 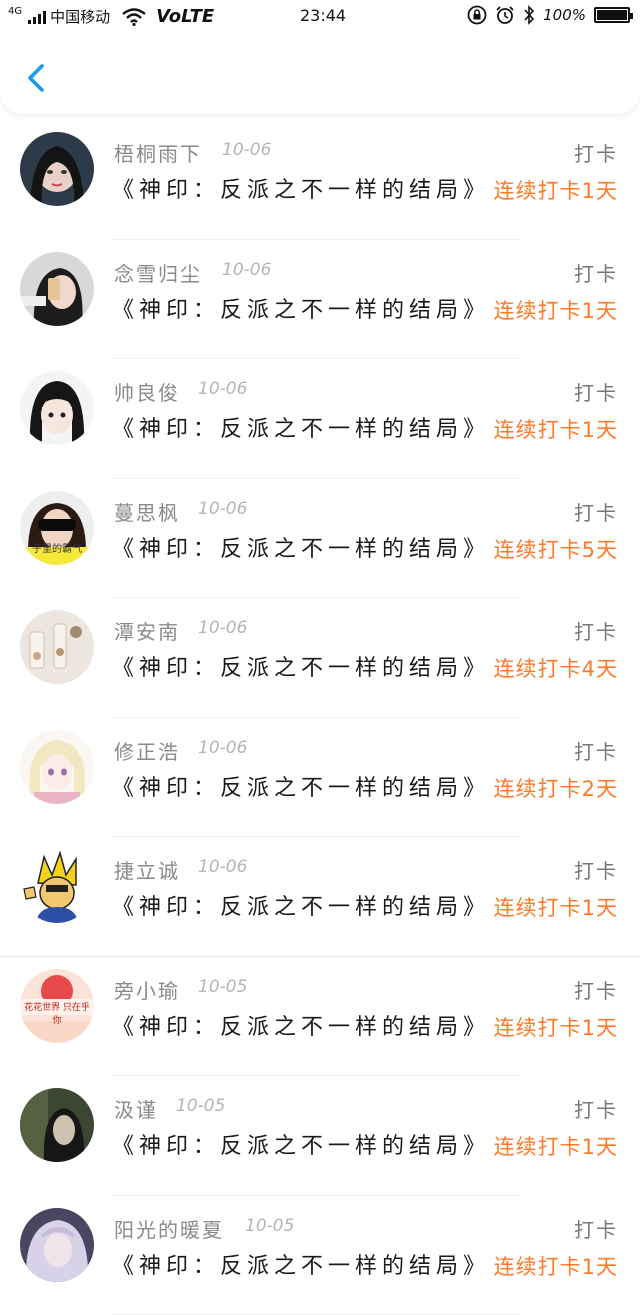 I want to click on carrier-name: 中国移动, so click(x=80, y=16).